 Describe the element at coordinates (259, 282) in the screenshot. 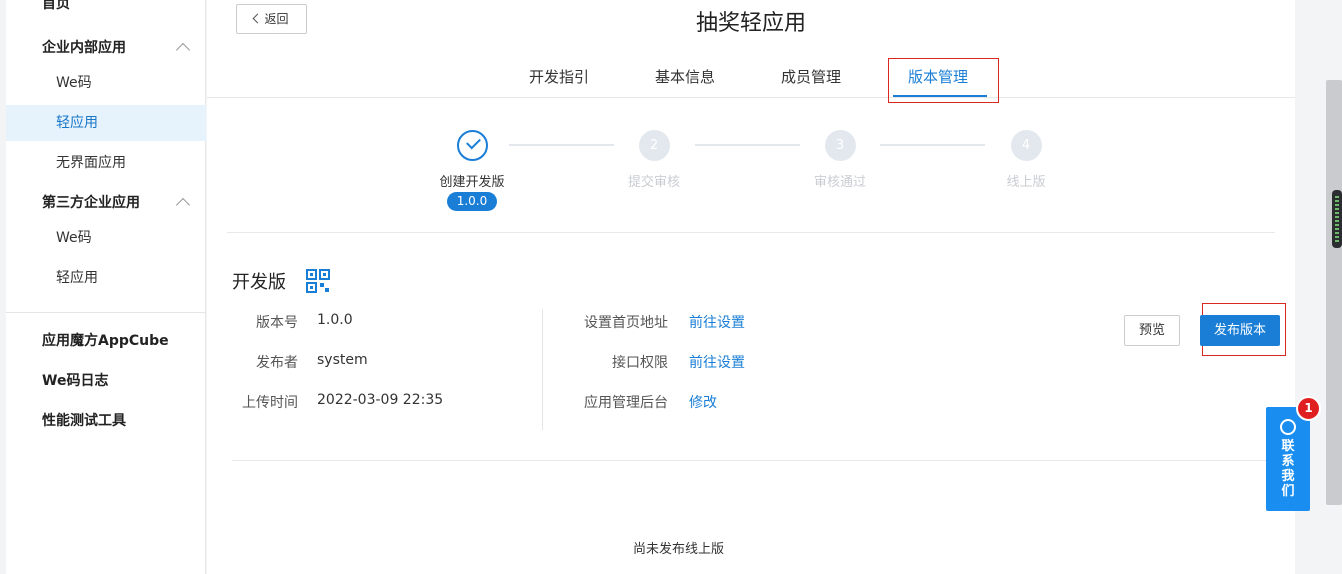

I see `dev-version-title: 开发版` at that location.